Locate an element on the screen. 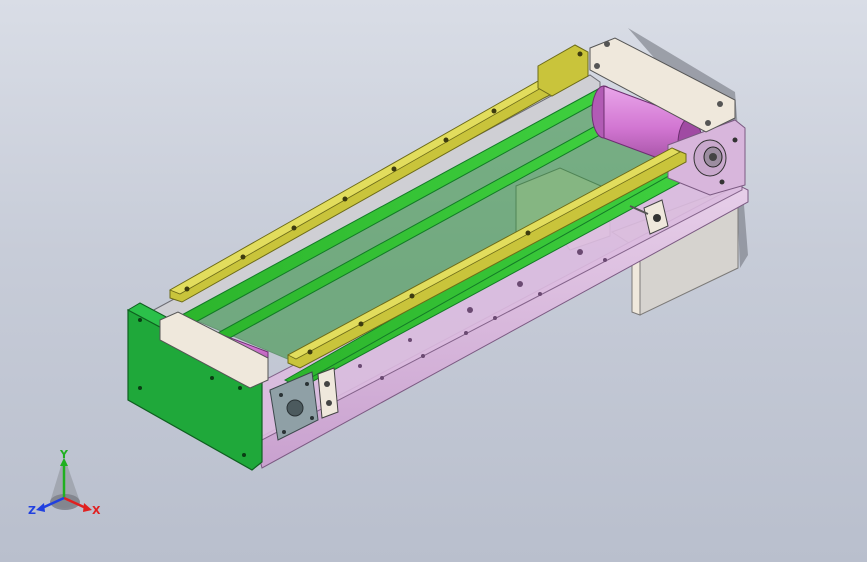 The width and height of the screenshot is (867, 562). bearing-hole is located at coordinates (295, 408).